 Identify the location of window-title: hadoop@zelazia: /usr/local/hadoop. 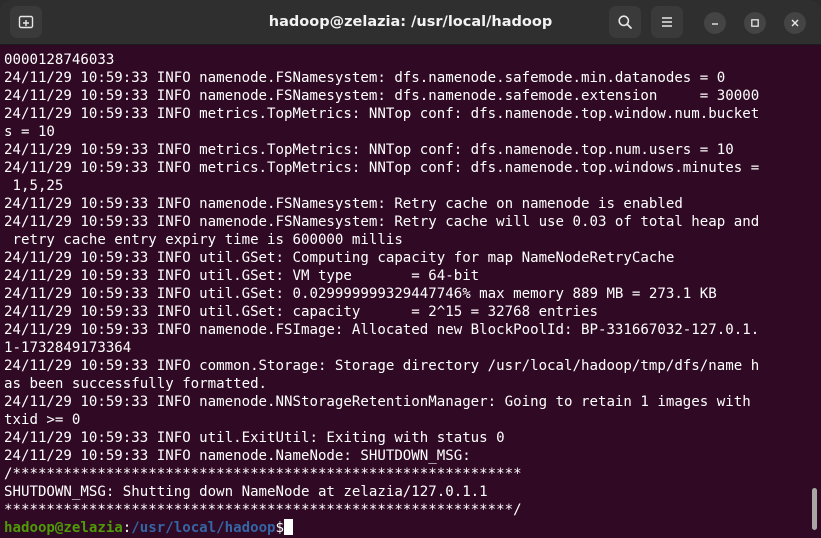
(410, 22).